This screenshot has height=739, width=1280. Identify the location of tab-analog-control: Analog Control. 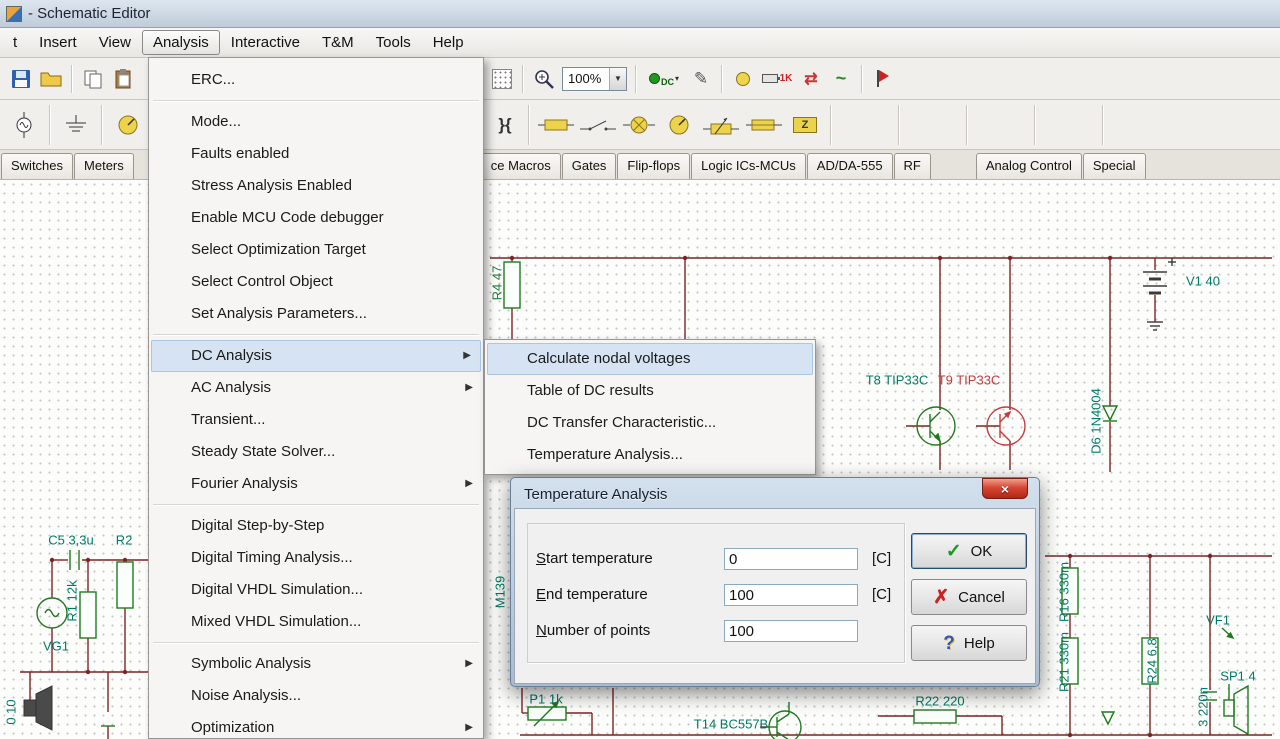
(1028, 166).